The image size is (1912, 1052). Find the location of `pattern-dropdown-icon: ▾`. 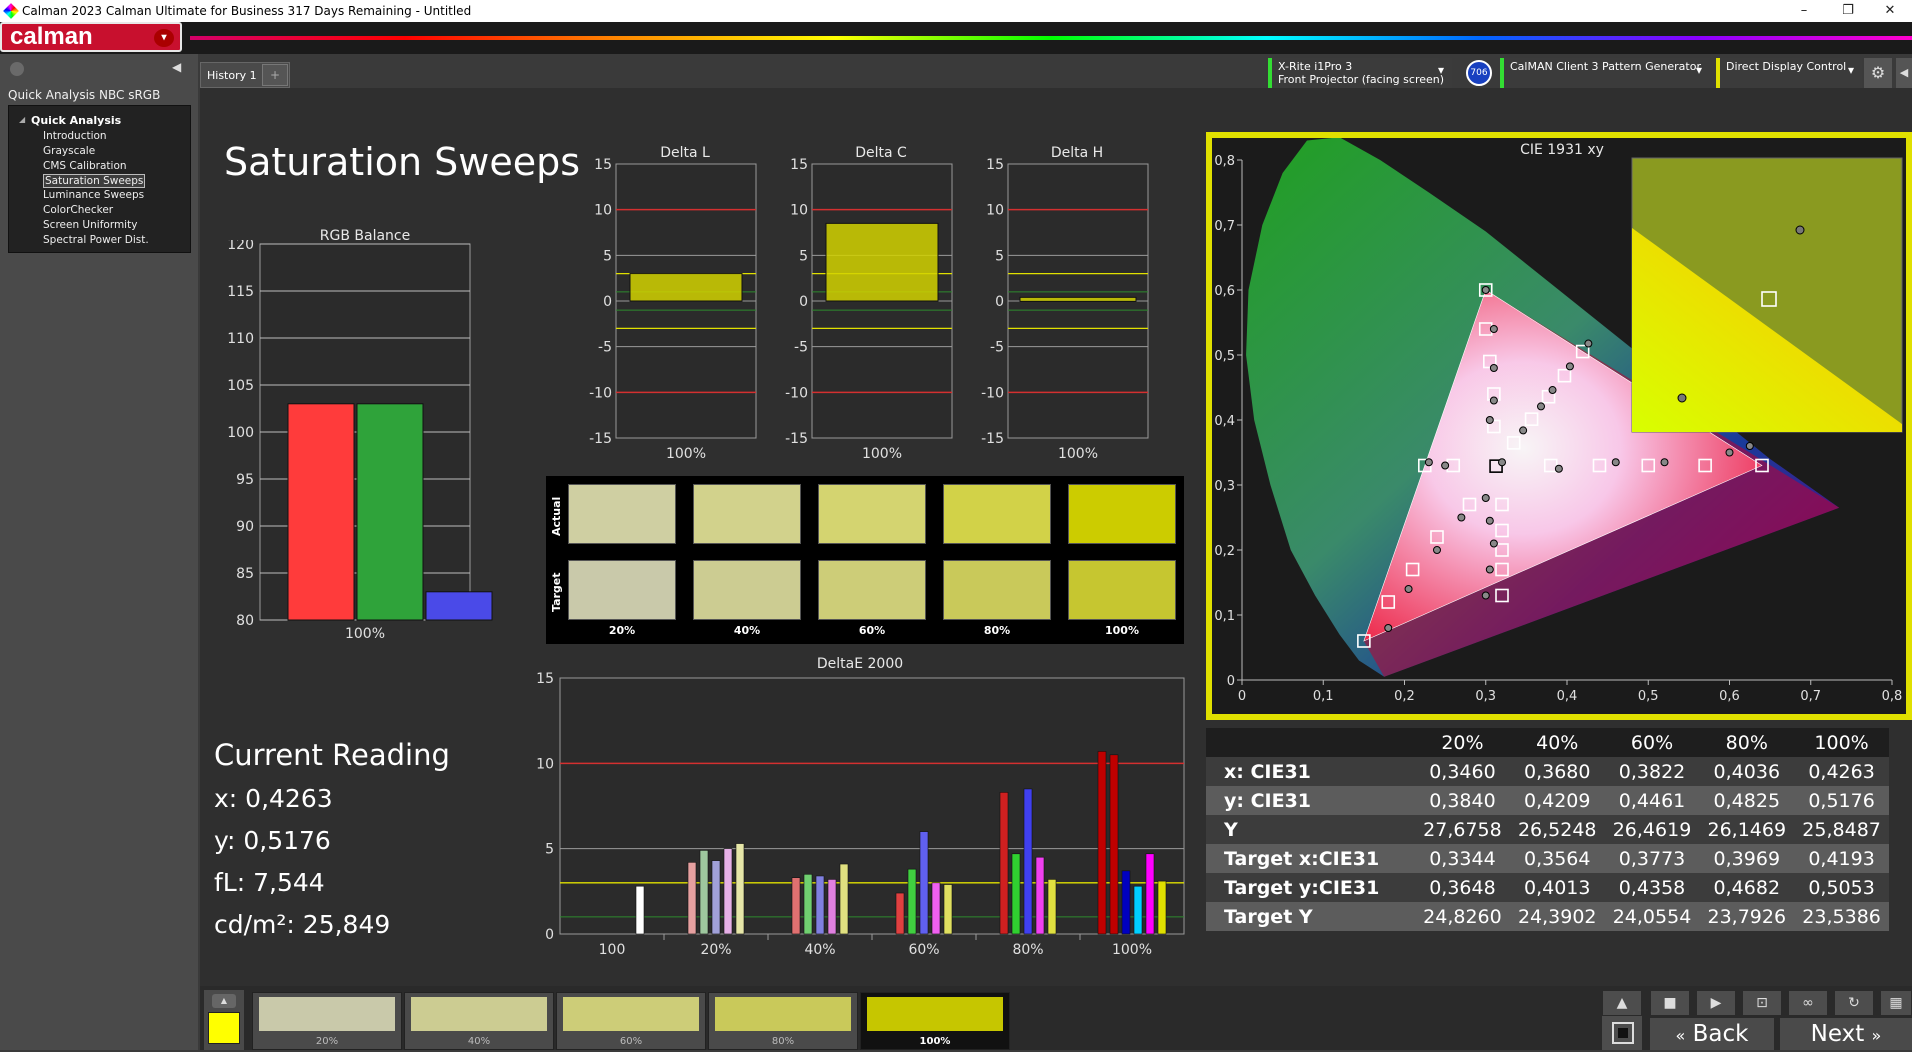

pattern-dropdown-icon: ▾ is located at coordinates (1699, 70).